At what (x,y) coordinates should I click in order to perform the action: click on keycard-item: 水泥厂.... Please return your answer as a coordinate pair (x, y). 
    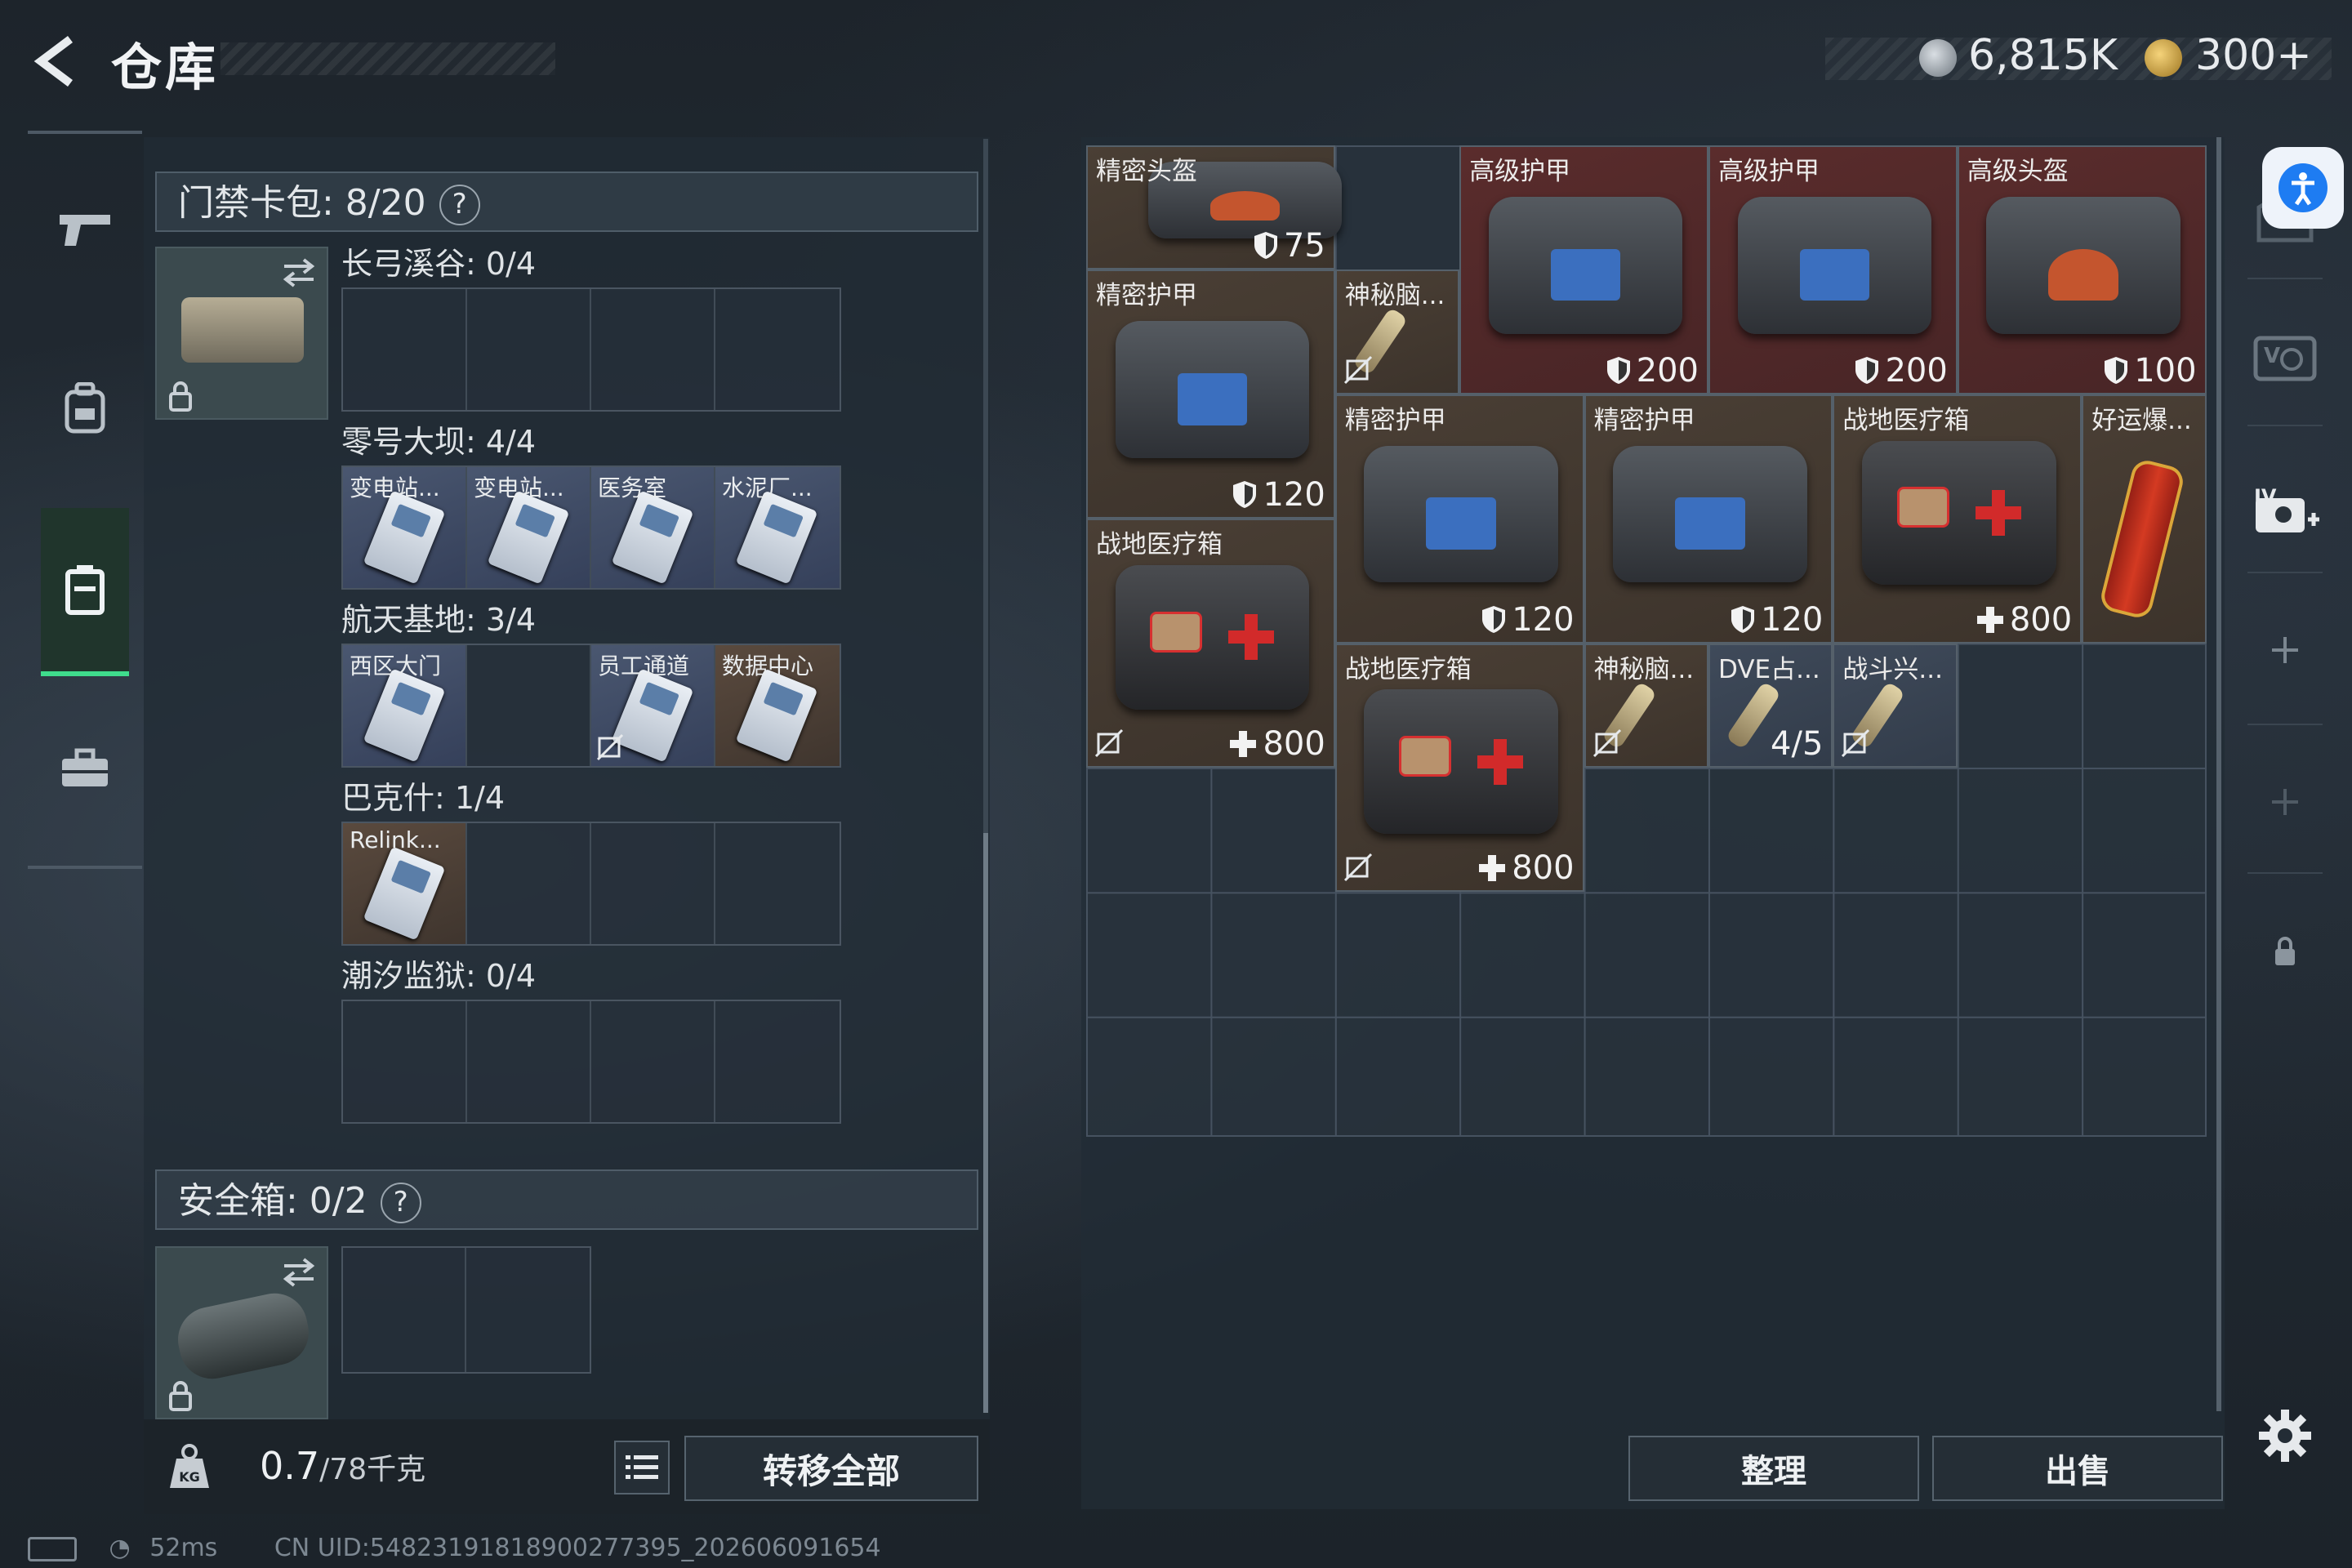
    Looking at the image, I should click on (777, 527).